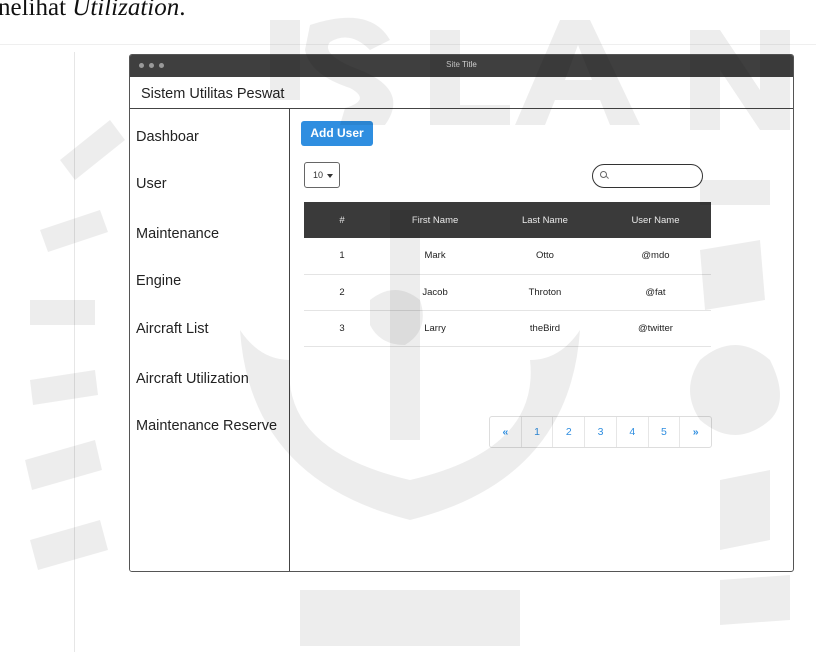 The image size is (816, 652). I want to click on page-size-value: 10, so click(318, 175).